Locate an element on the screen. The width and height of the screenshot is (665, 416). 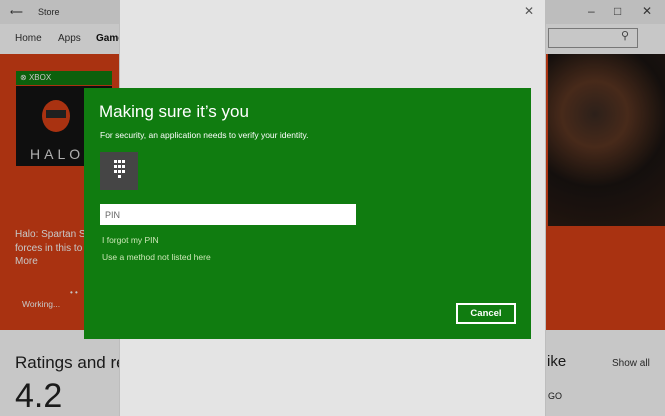
pin-input is located at coordinates (228, 214).